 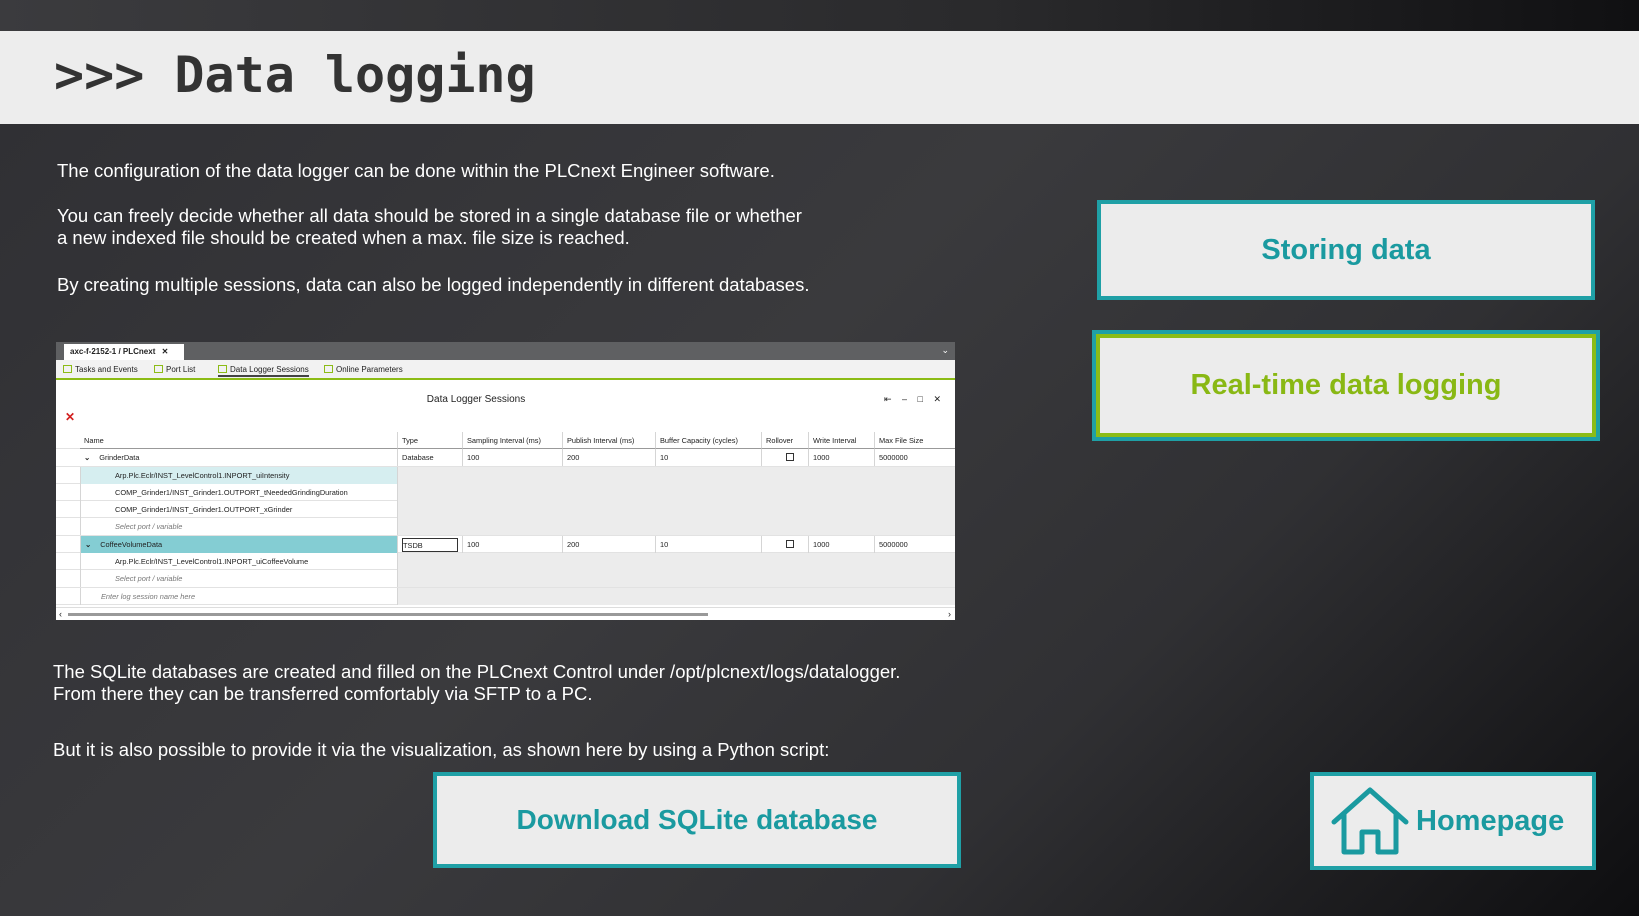 I want to click on tab-online-parameters: Online Parameters, so click(x=363, y=369).